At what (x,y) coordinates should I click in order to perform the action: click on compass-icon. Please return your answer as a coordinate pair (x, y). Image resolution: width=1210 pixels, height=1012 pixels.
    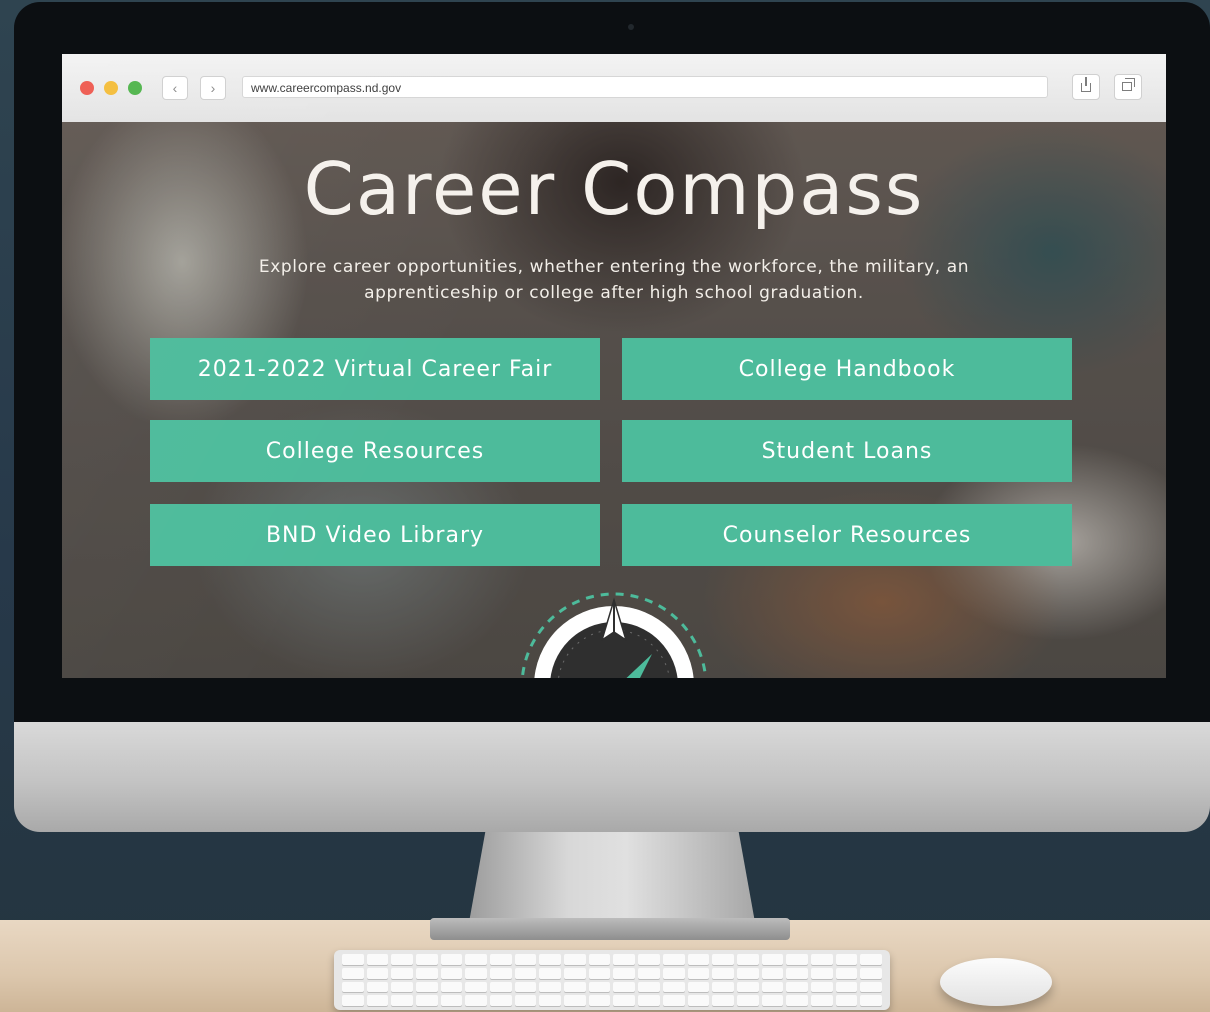
    Looking at the image, I should click on (614, 635).